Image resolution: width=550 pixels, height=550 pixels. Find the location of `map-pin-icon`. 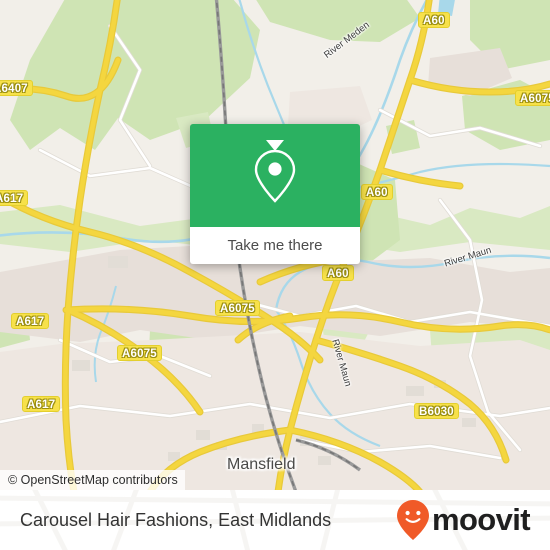

map-pin-icon is located at coordinates (275, 176).